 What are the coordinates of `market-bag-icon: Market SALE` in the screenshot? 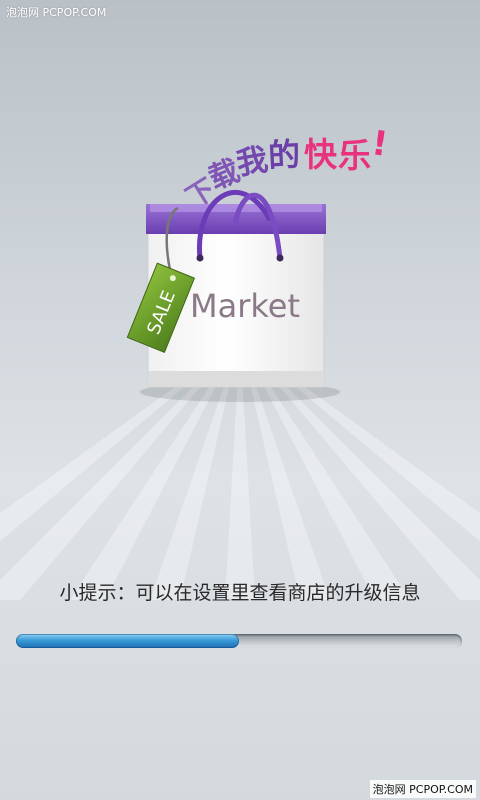 It's located at (233, 295).